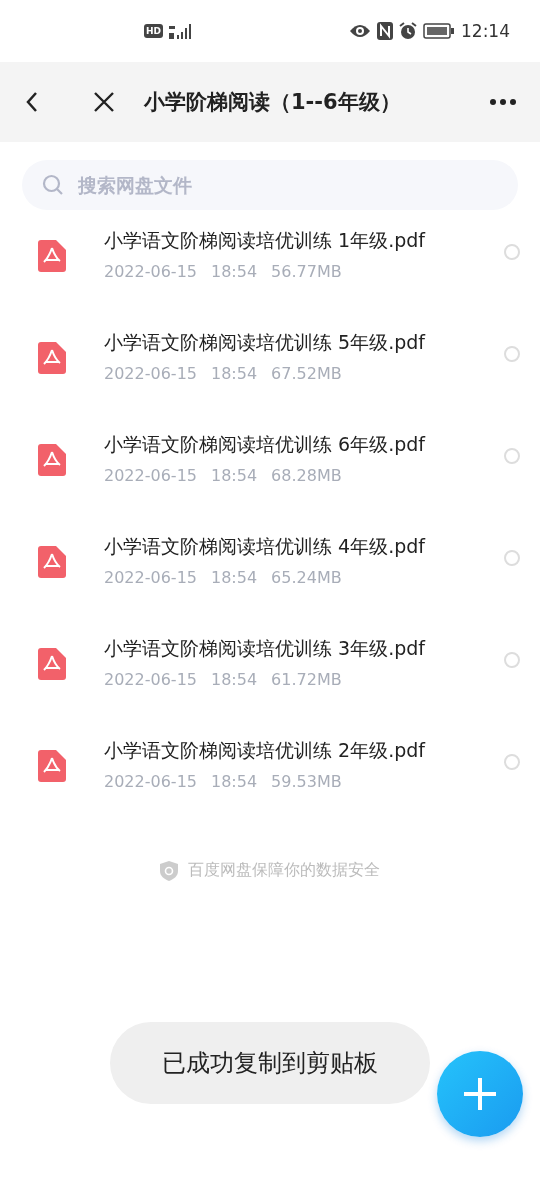 This screenshot has width=540, height=1200. I want to click on search-field: 搜索网盘文件, so click(270, 185).